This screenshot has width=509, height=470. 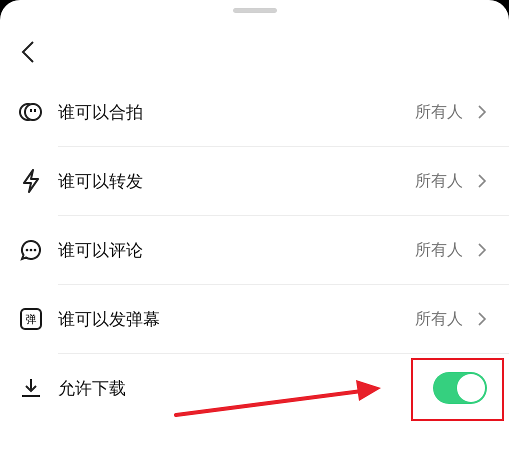 I want to click on setting-row: 谁可以评论 所有人, so click(x=283, y=250).